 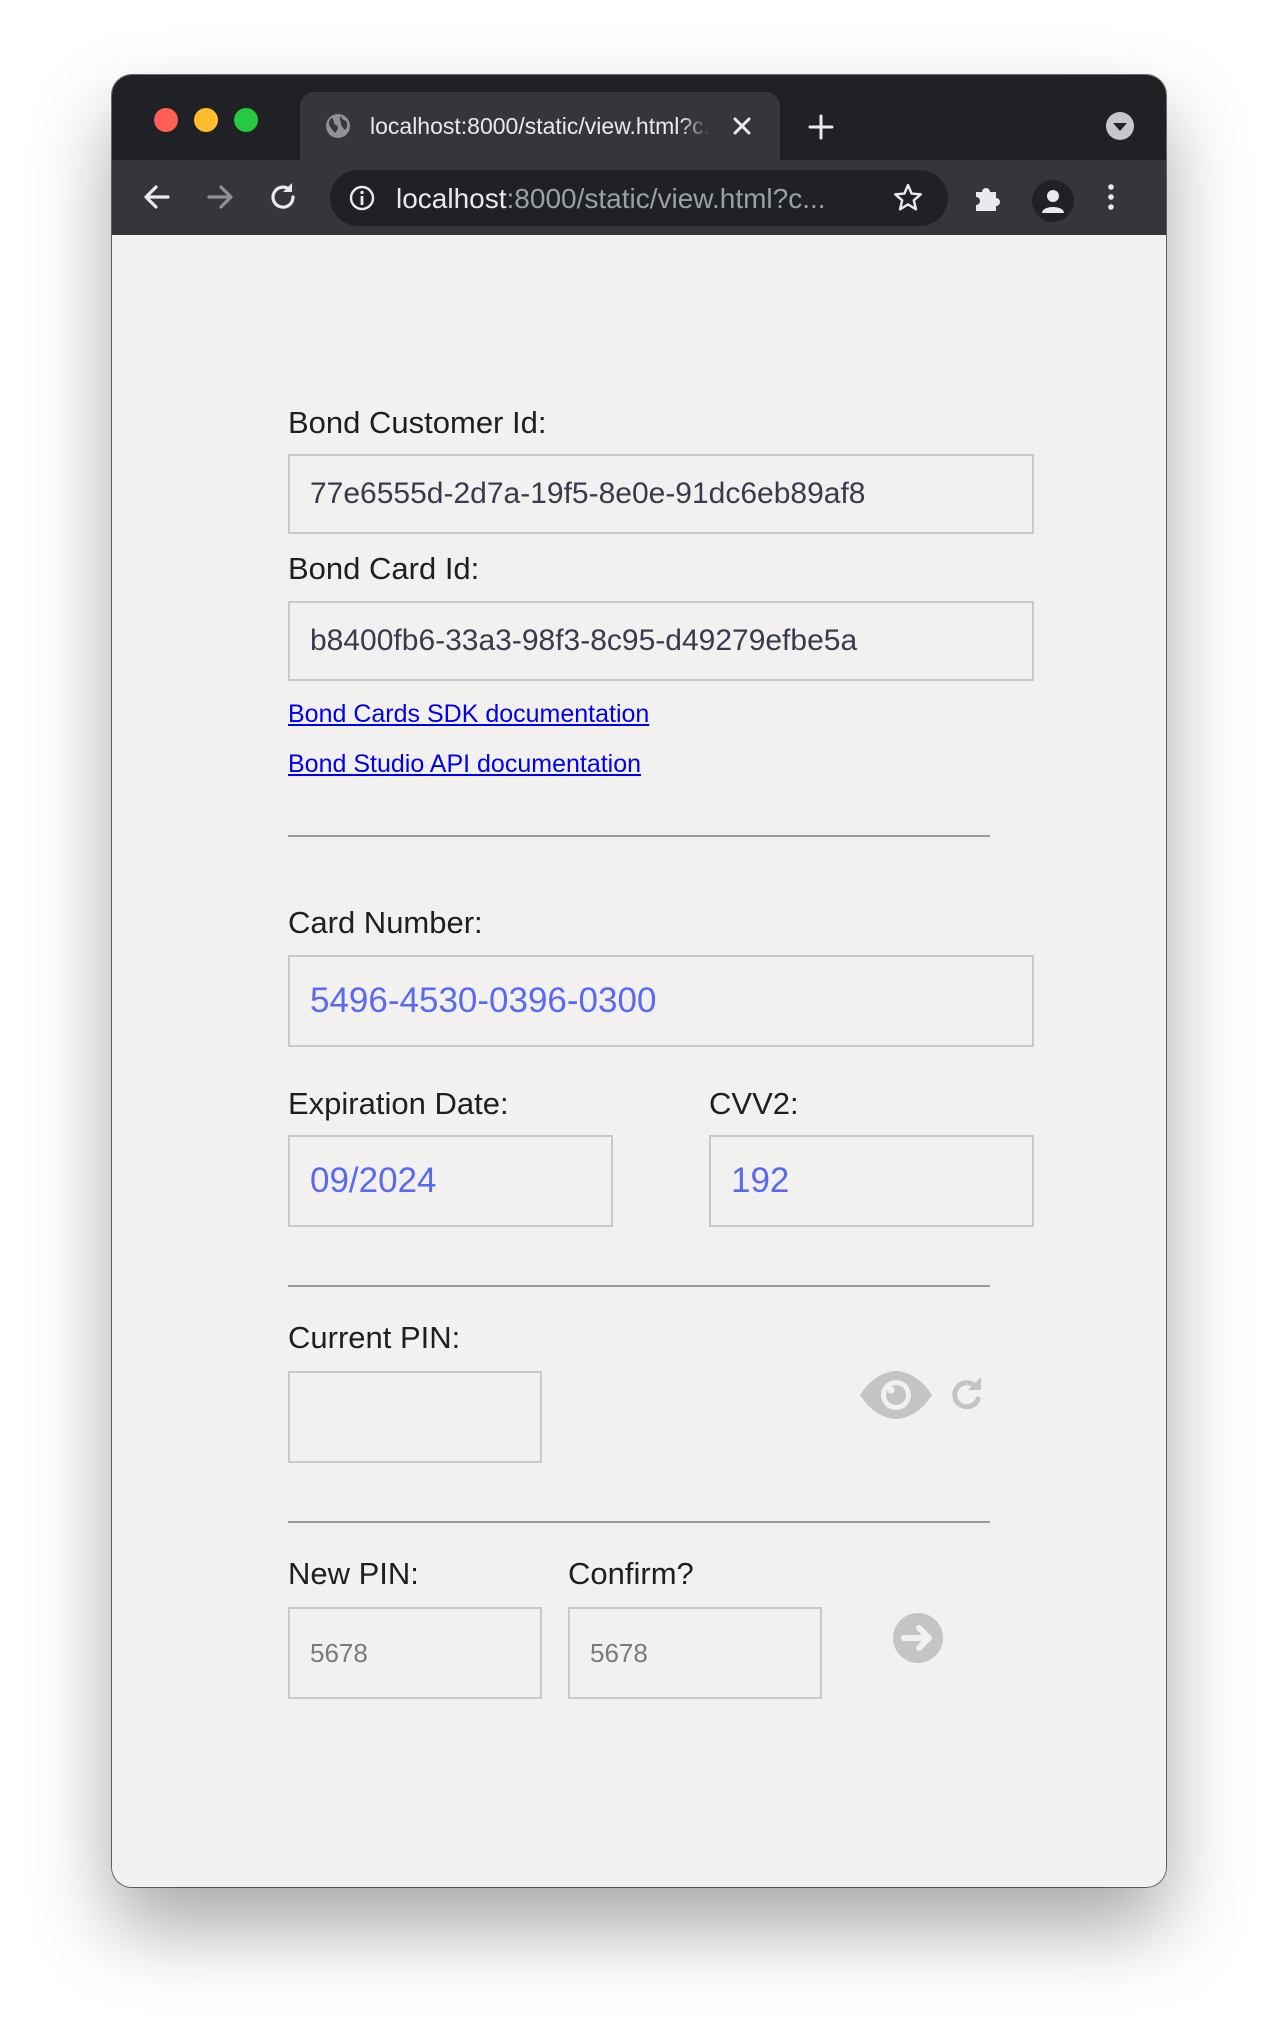 I want to click on person-icon, so click(x=1053, y=201).